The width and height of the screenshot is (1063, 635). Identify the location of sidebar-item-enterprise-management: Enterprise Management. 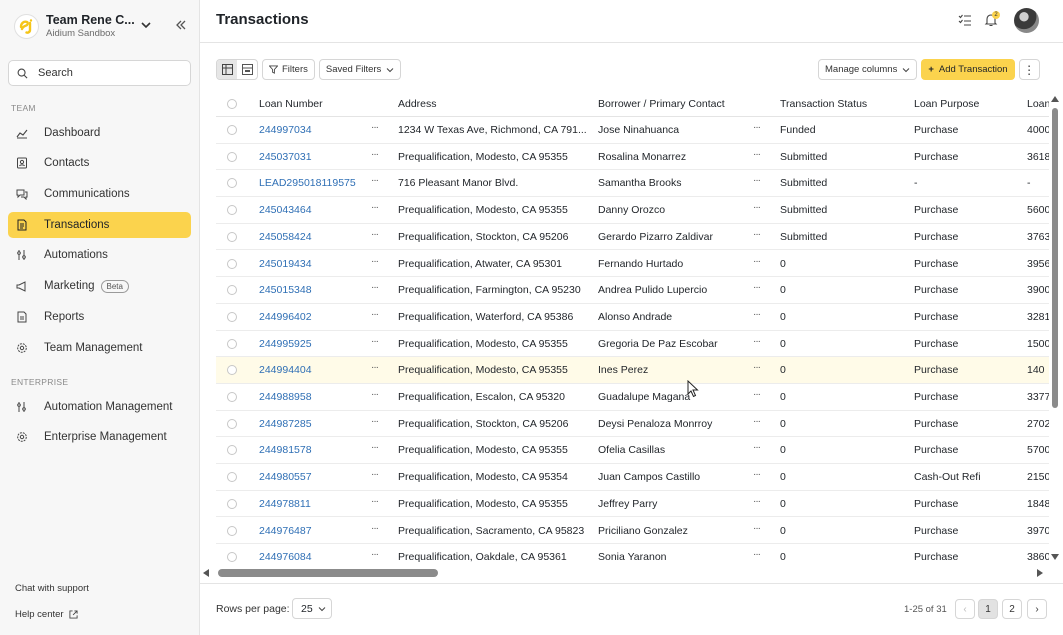
(99, 437).